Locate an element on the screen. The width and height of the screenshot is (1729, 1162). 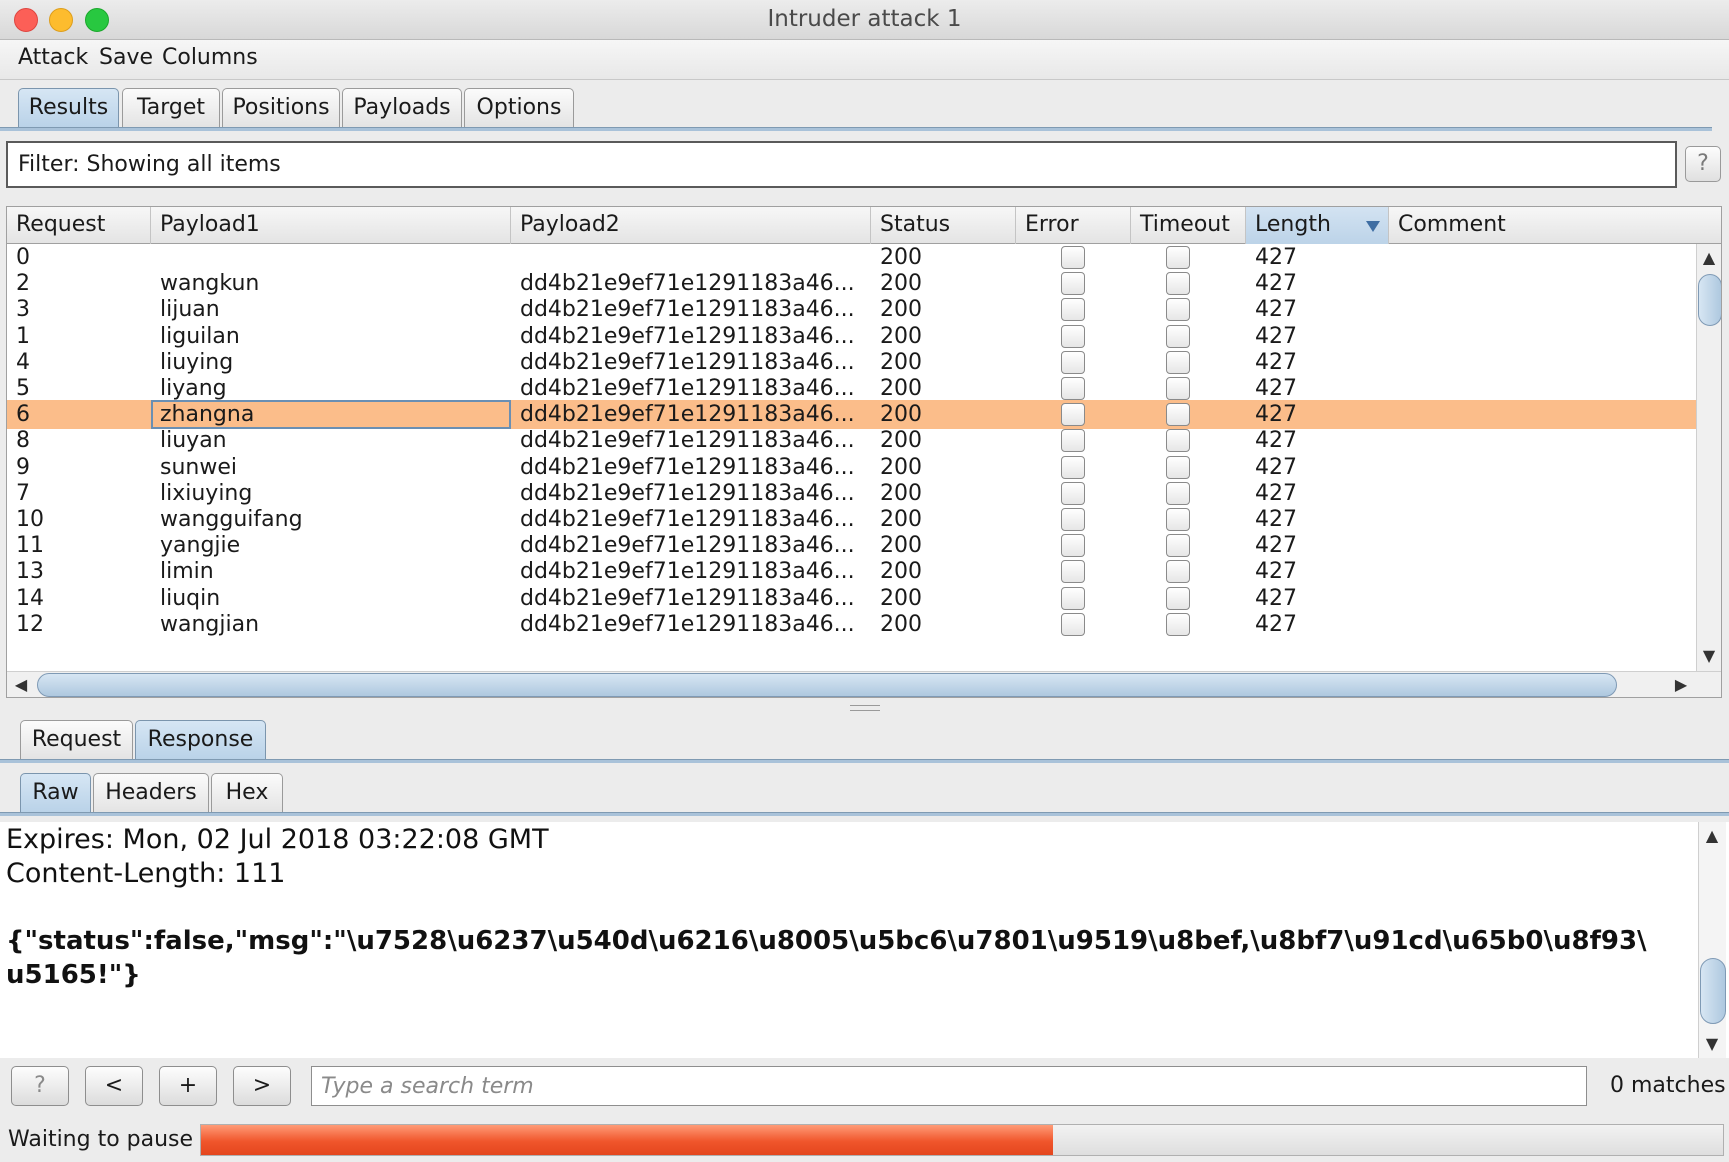
scroll-left-arrow-icon: ◀ is located at coordinates (21, 684).